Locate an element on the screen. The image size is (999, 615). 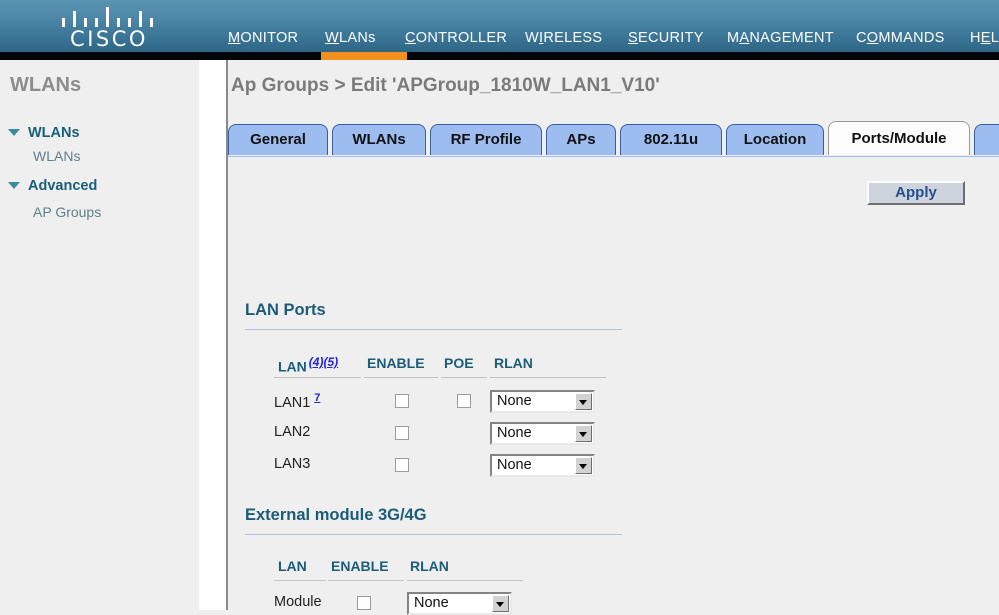
rlan-select-lan1: None is located at coordinates (542, 401).